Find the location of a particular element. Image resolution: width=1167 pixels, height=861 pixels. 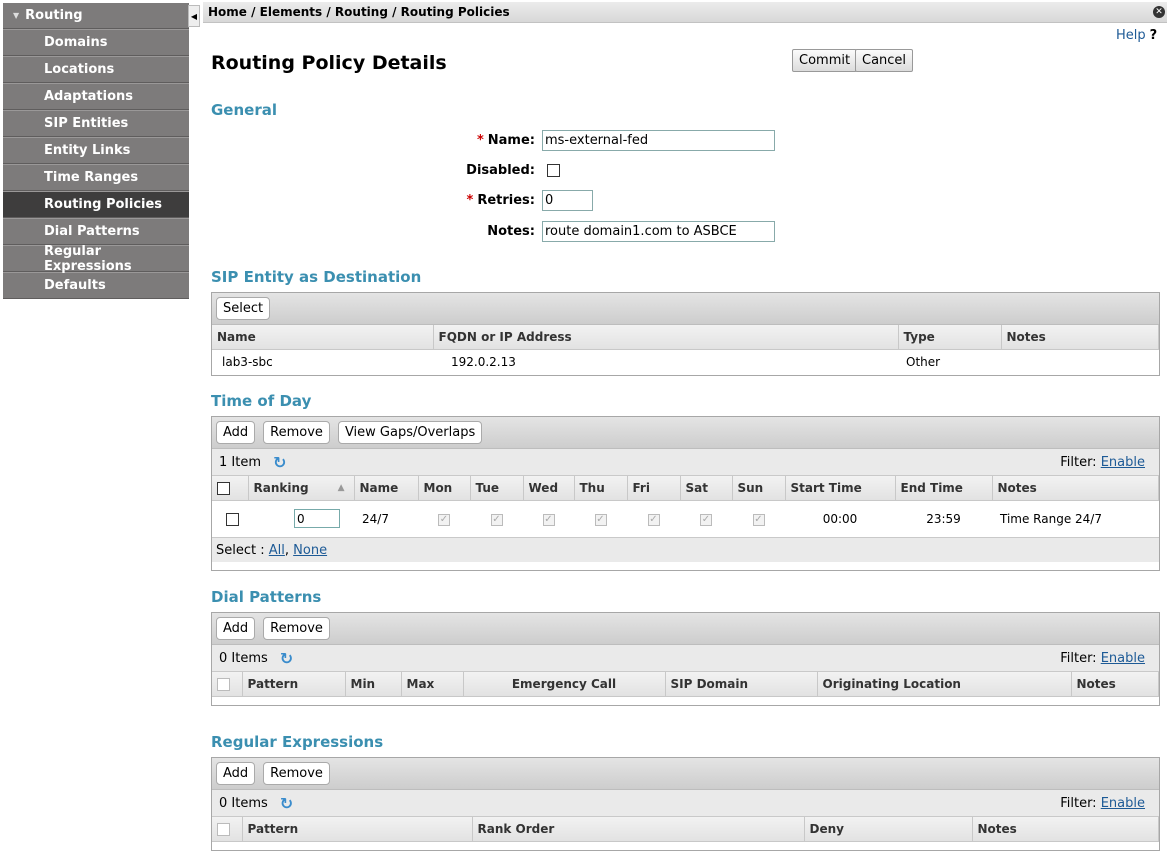

column-header-start-time: Start Time is located at coordinates (840, 488).